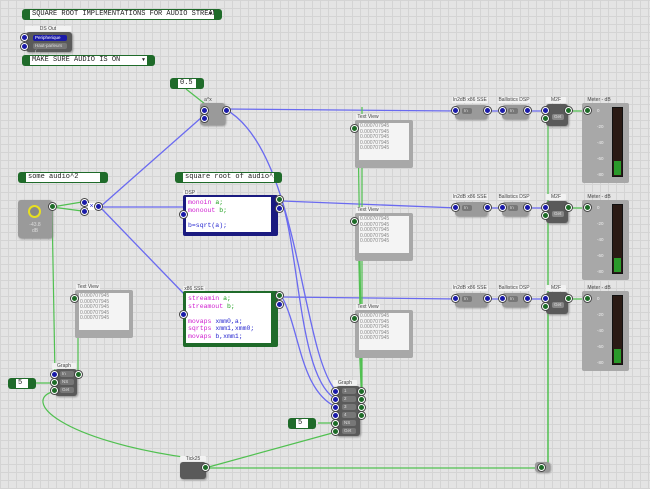 The height and width of the screenshot is (489, 650). What do you see at coordinates (605, 143) in the screenshot?
I see `meter-panel: 0 -20 -40 -60 -80` at bounding box center [605, 143].